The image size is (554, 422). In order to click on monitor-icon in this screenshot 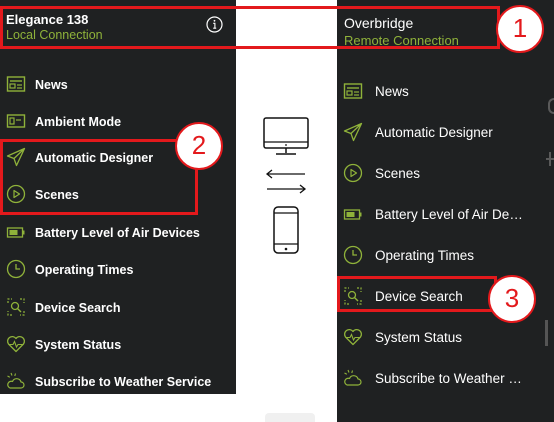, I will do `click(286, 136)`.